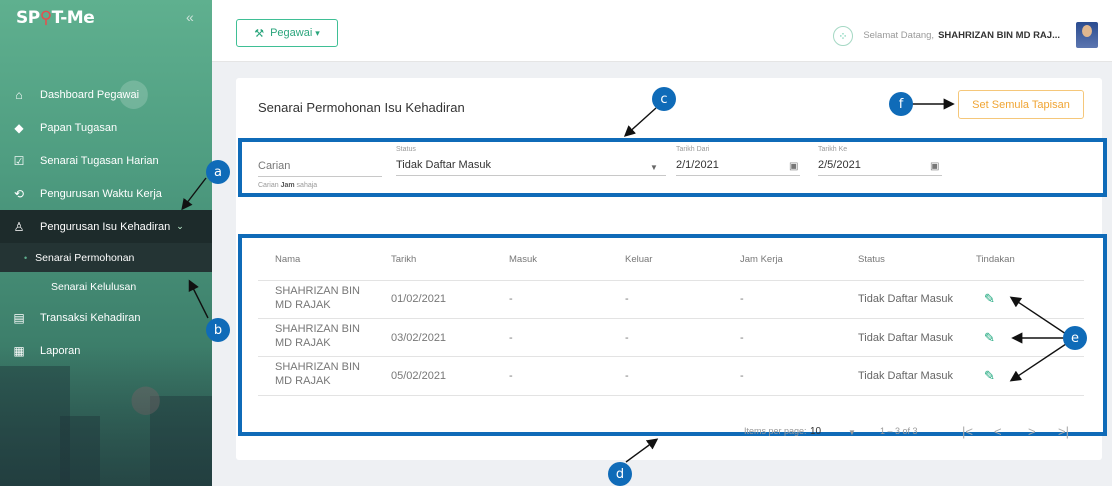 The width and height of the screenshot is (1112, 486). What do you see at coordinates (259, 33) in the screenshot?
I see `tool-icon: ⚒` at bounding box center [259, 33].